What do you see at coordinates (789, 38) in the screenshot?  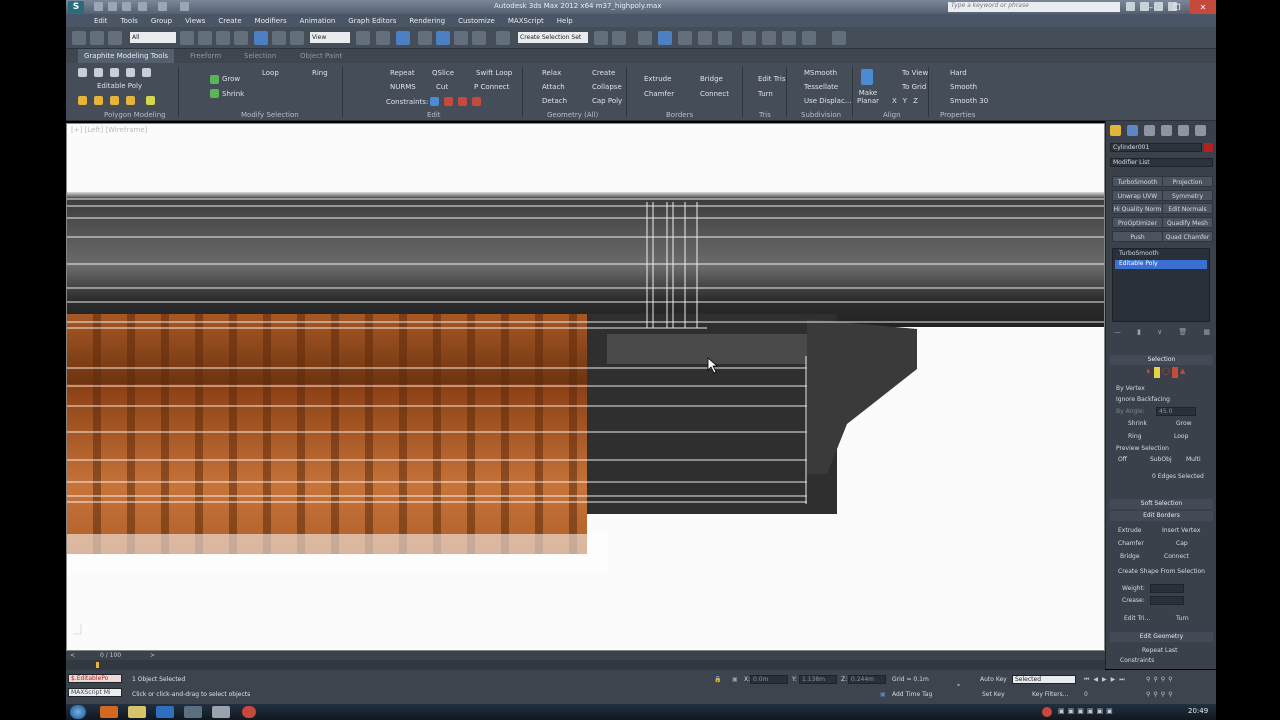 I see `render-production-icon` at bounding box center [789, 38].